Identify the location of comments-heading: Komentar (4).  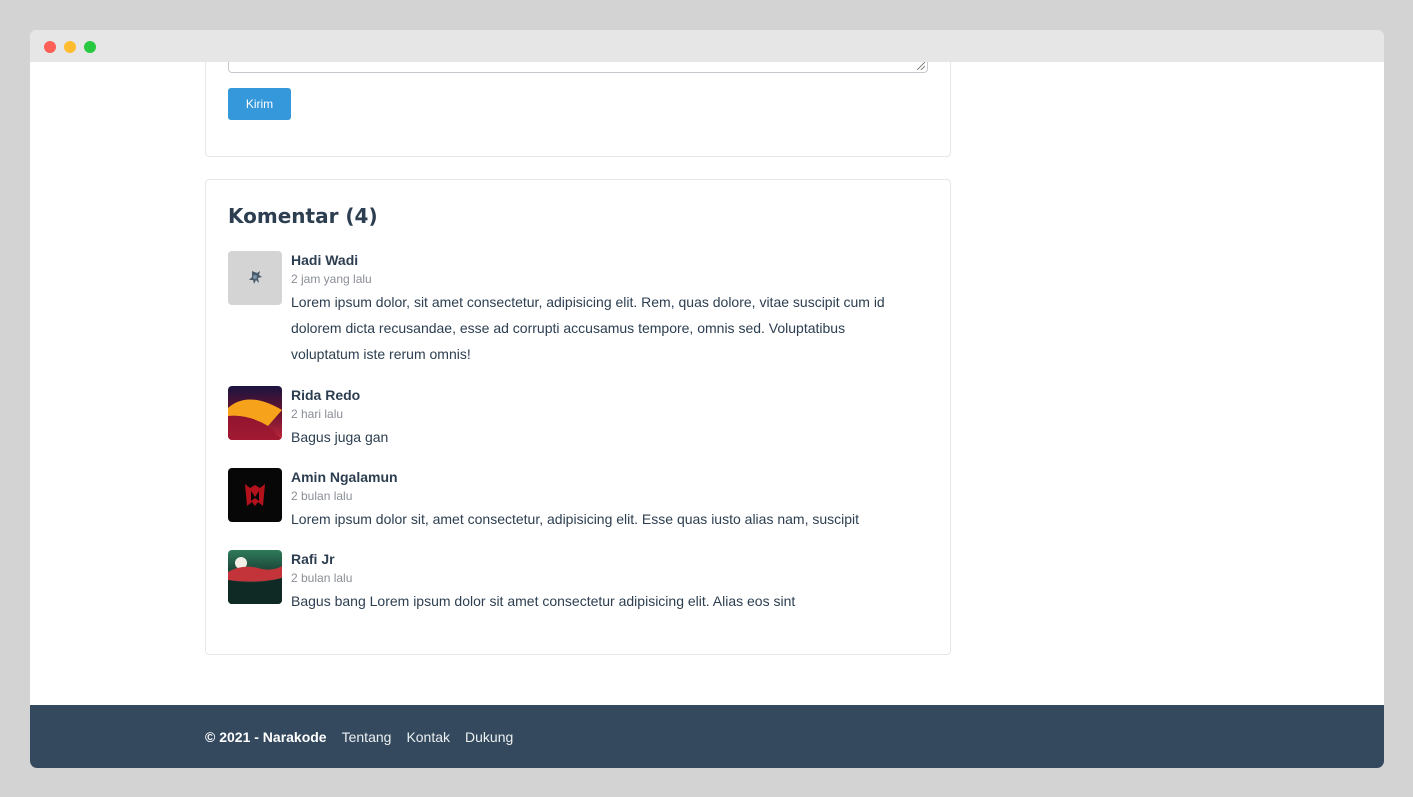
(303, 216).